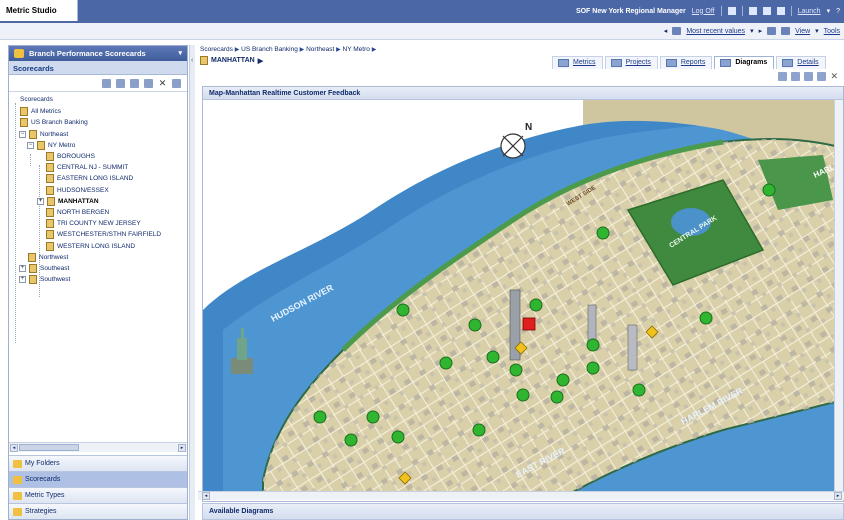  What do you see at coordinates (703, 11) in the screenshot?
I see `logoff-link: Log Off` at bounding box center [703, 11].